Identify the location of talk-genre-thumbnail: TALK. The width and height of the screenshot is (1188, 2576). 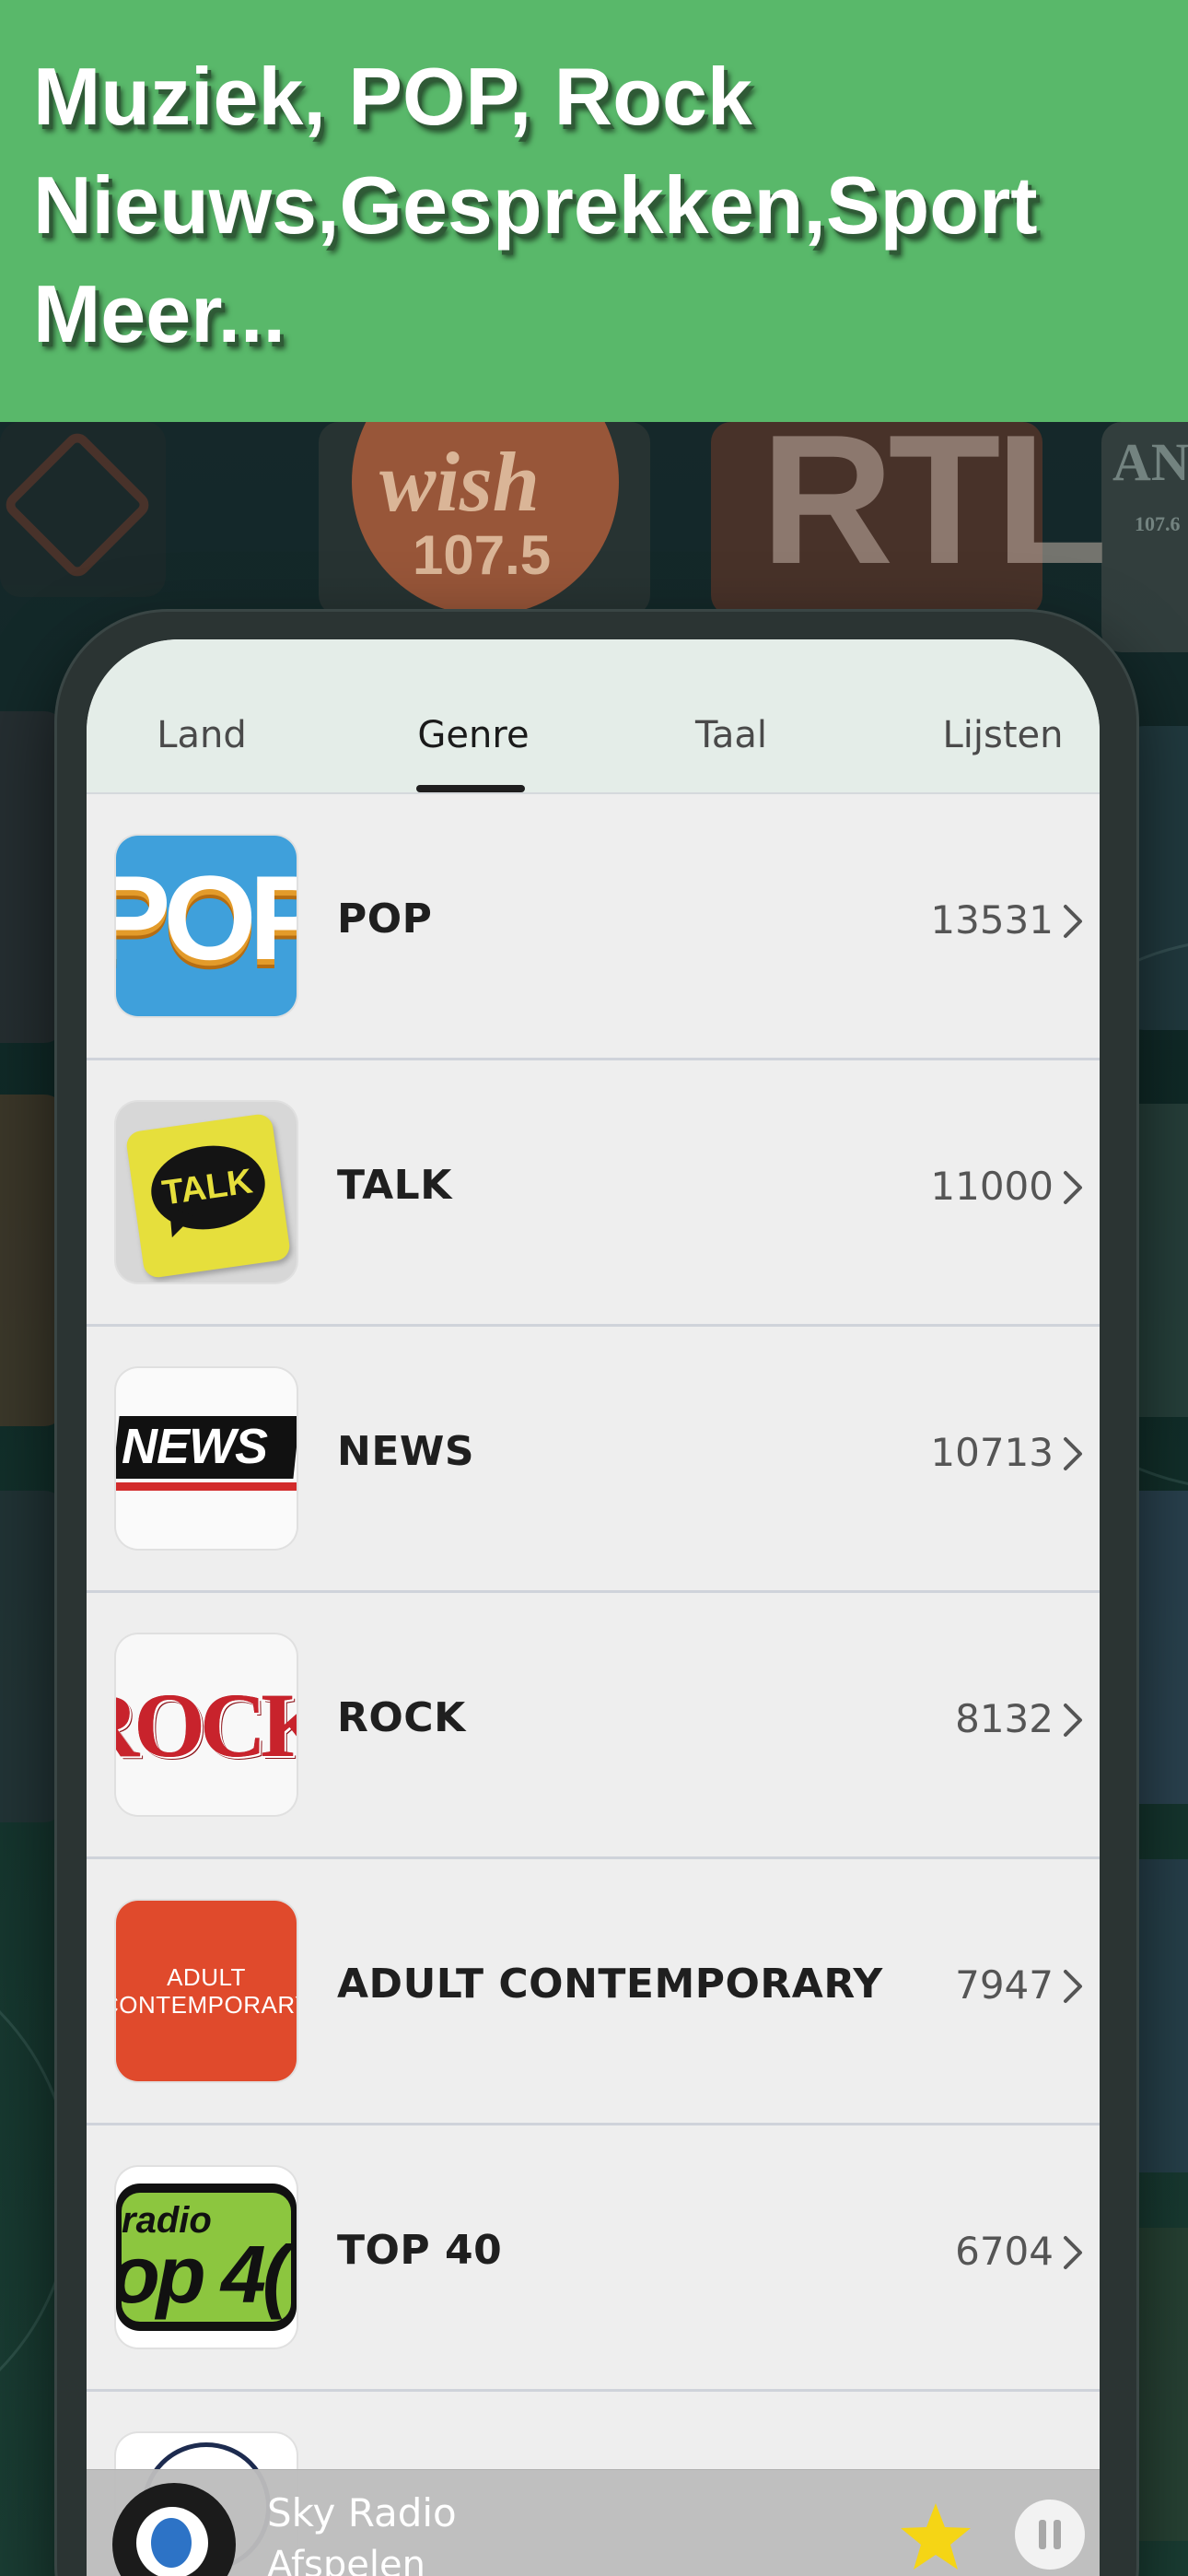
(206, 1192).